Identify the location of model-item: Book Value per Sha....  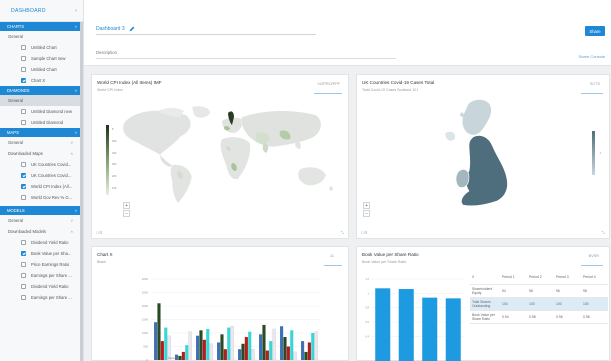
(41, 253).